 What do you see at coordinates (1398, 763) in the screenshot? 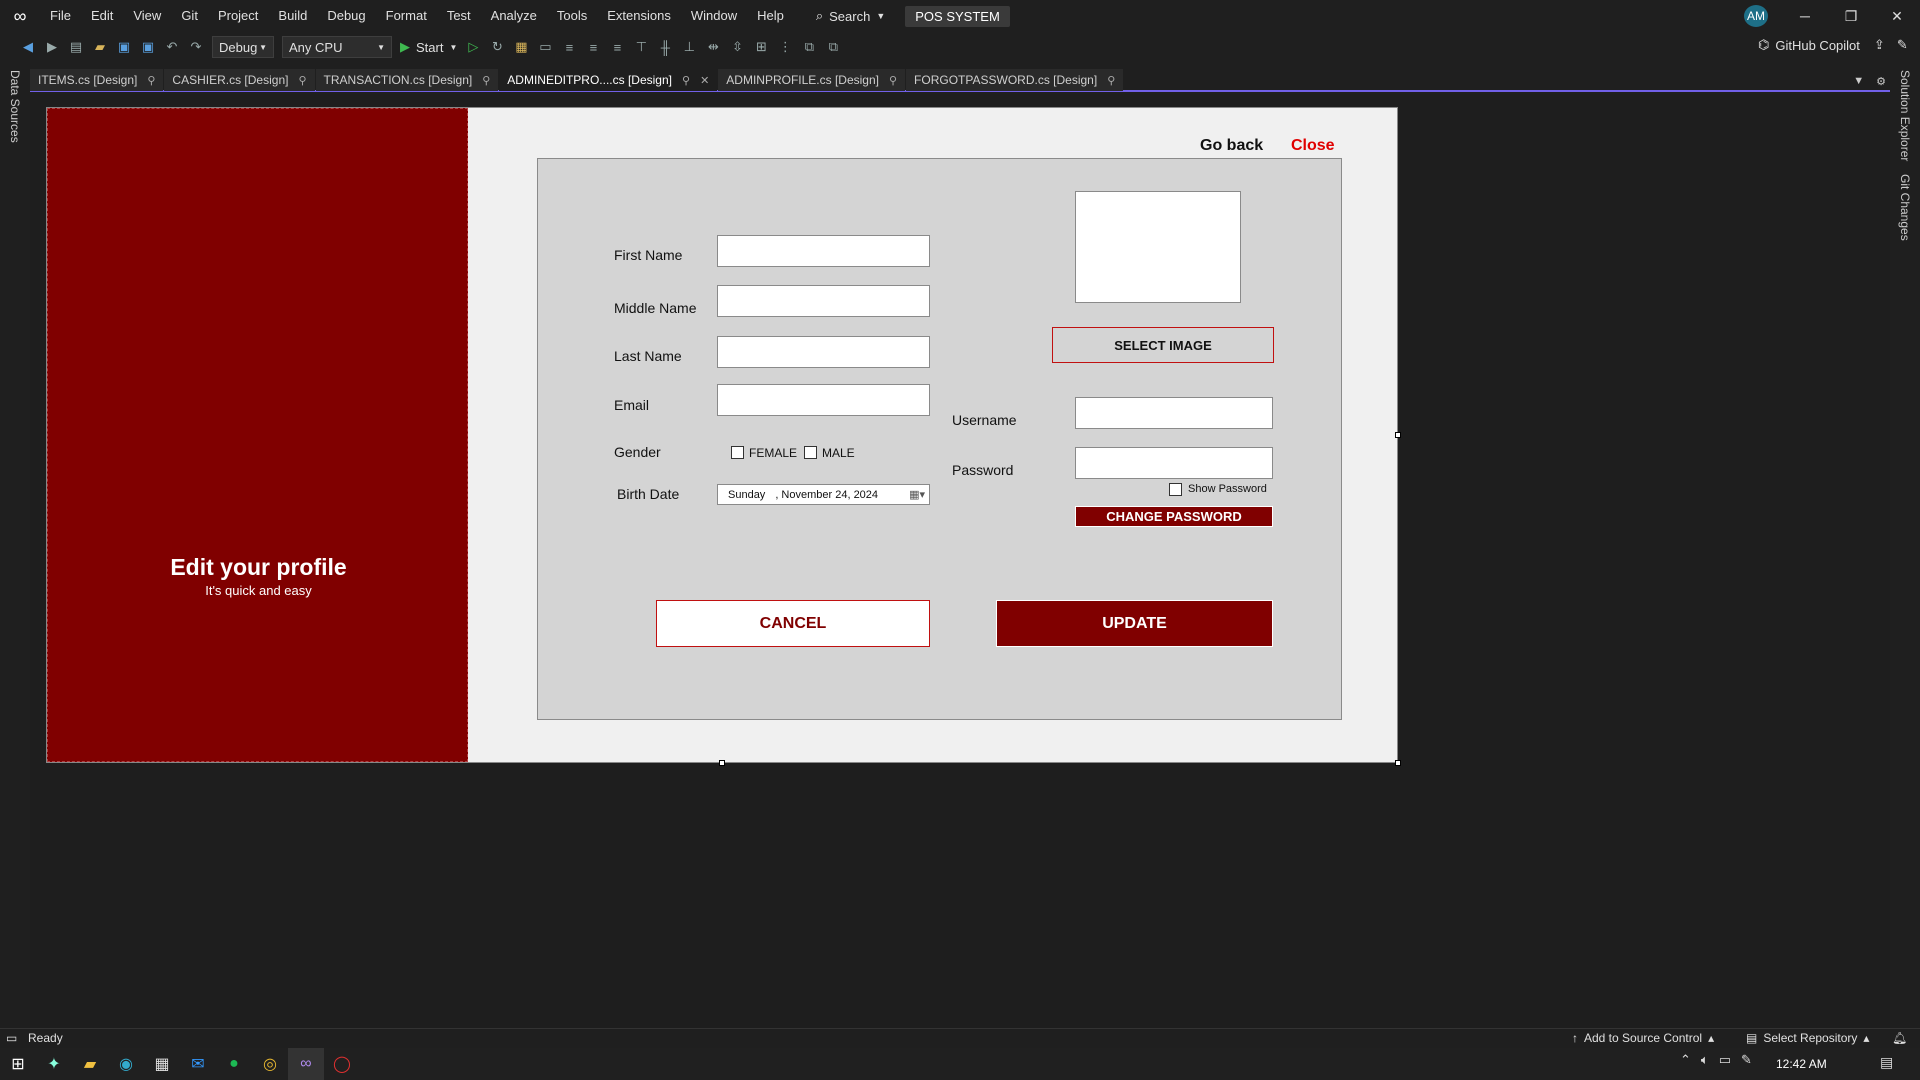
I see `resize-handle-corner` at bounding box center [1398, 763].